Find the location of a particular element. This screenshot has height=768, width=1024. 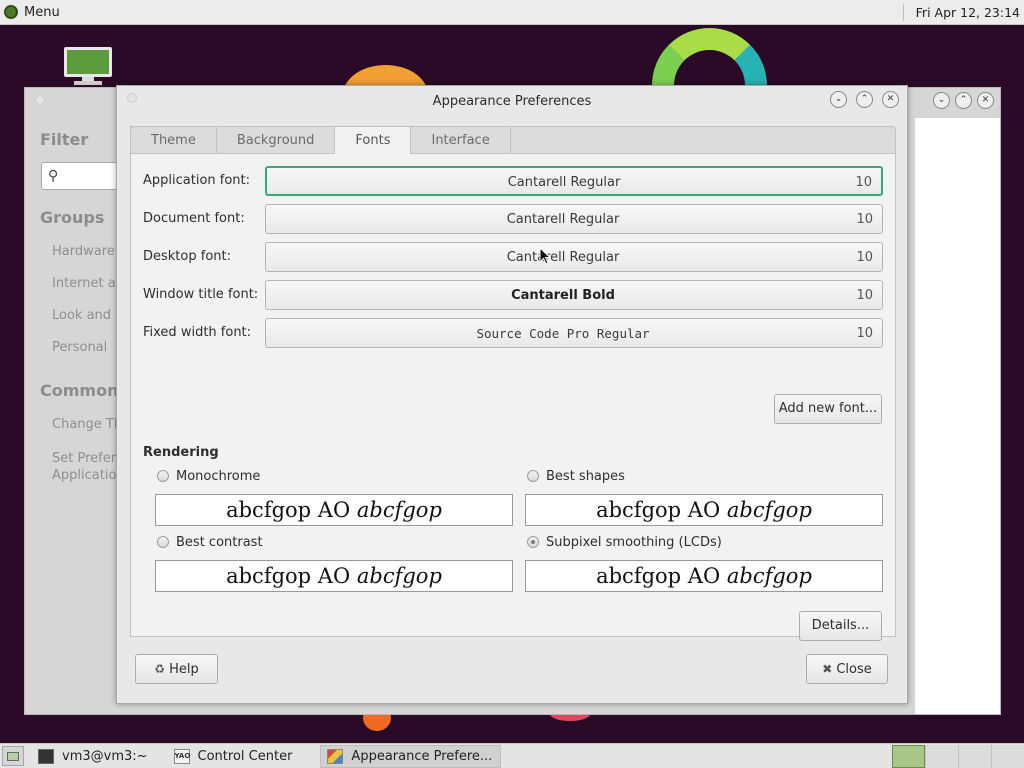

help-label: Help is located at coordinates (184, 669).